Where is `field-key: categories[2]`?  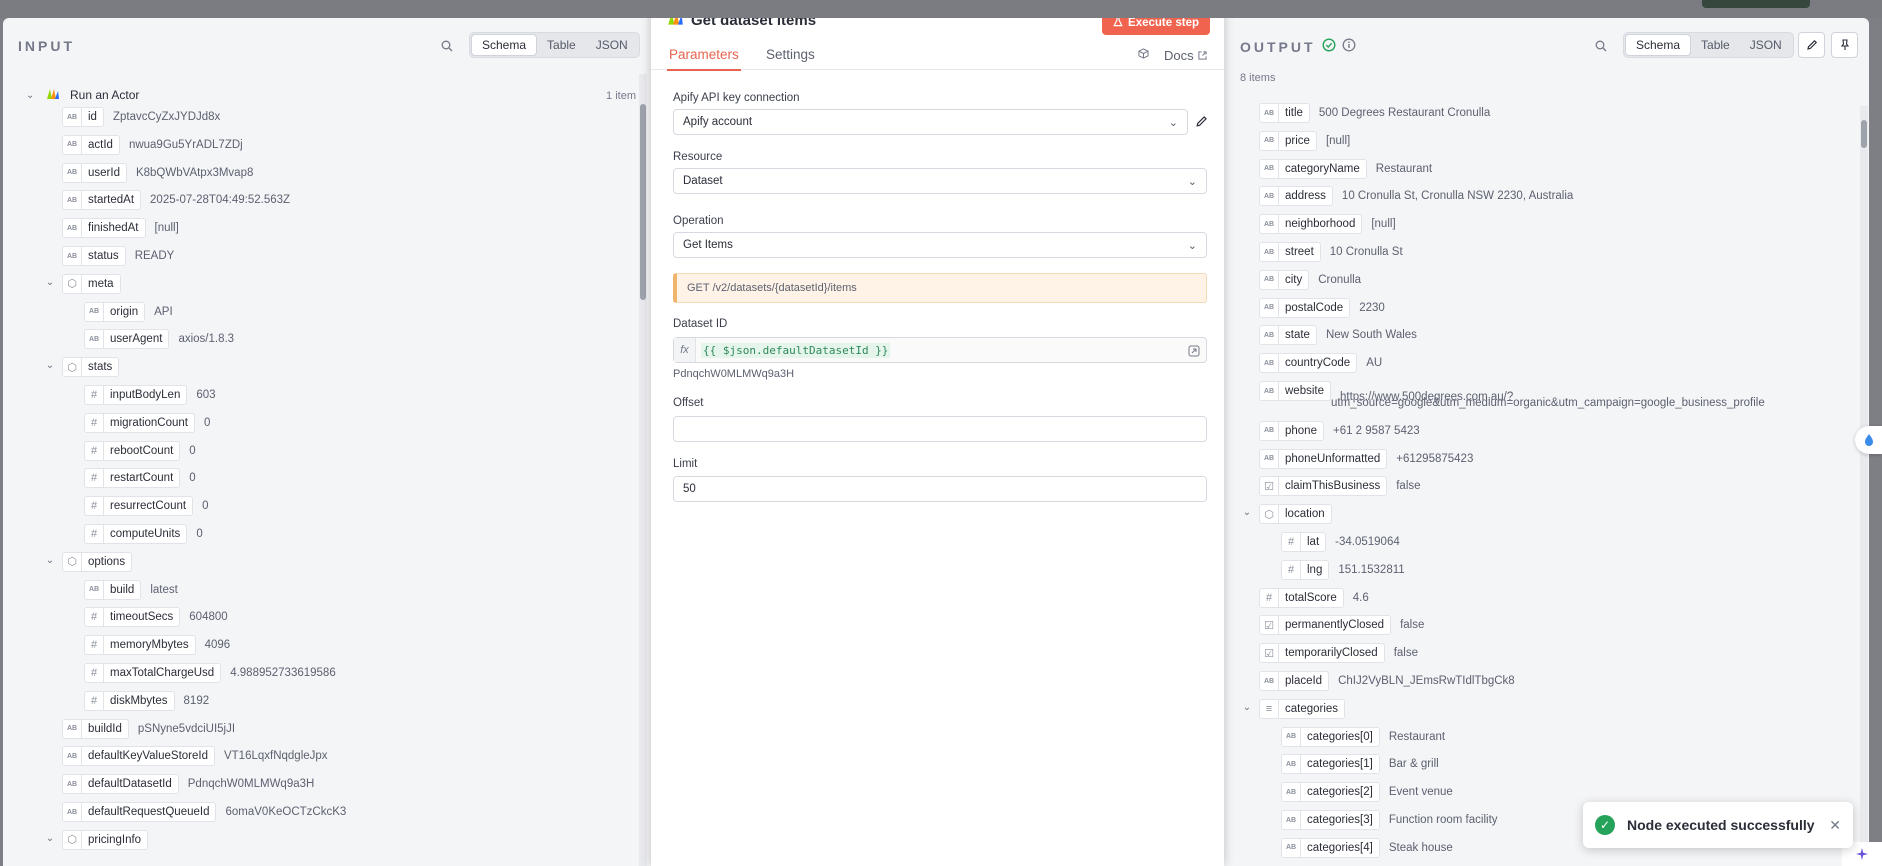
field-key: categories[2] is located at coordinates (1340, 792).